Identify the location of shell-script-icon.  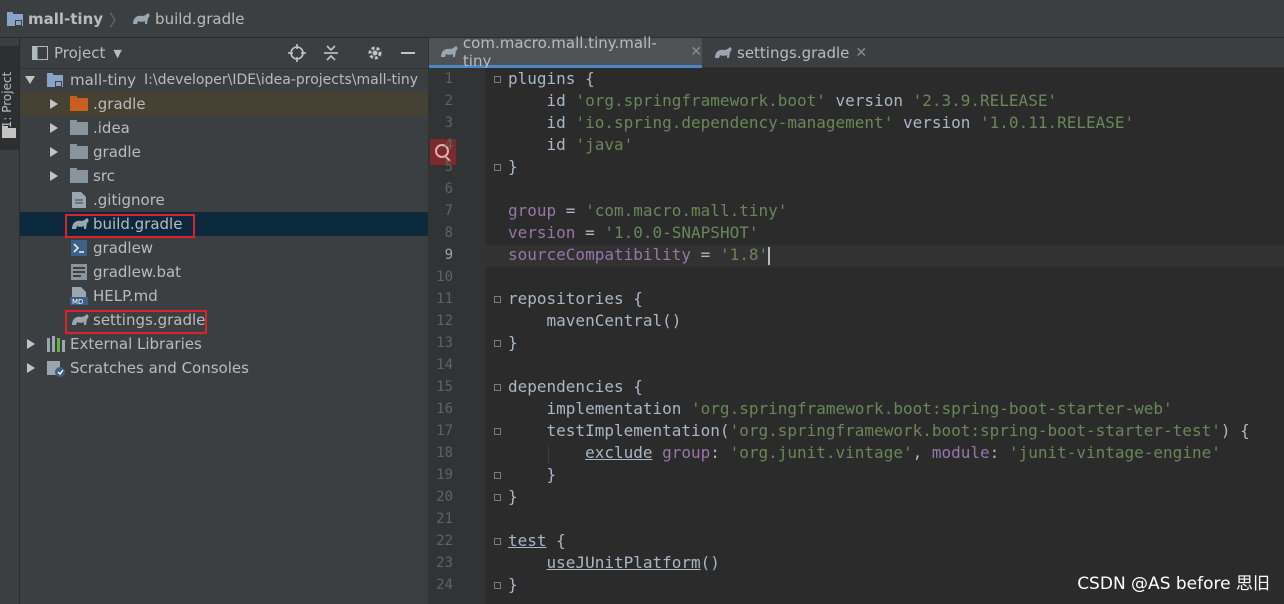
(79, 248).